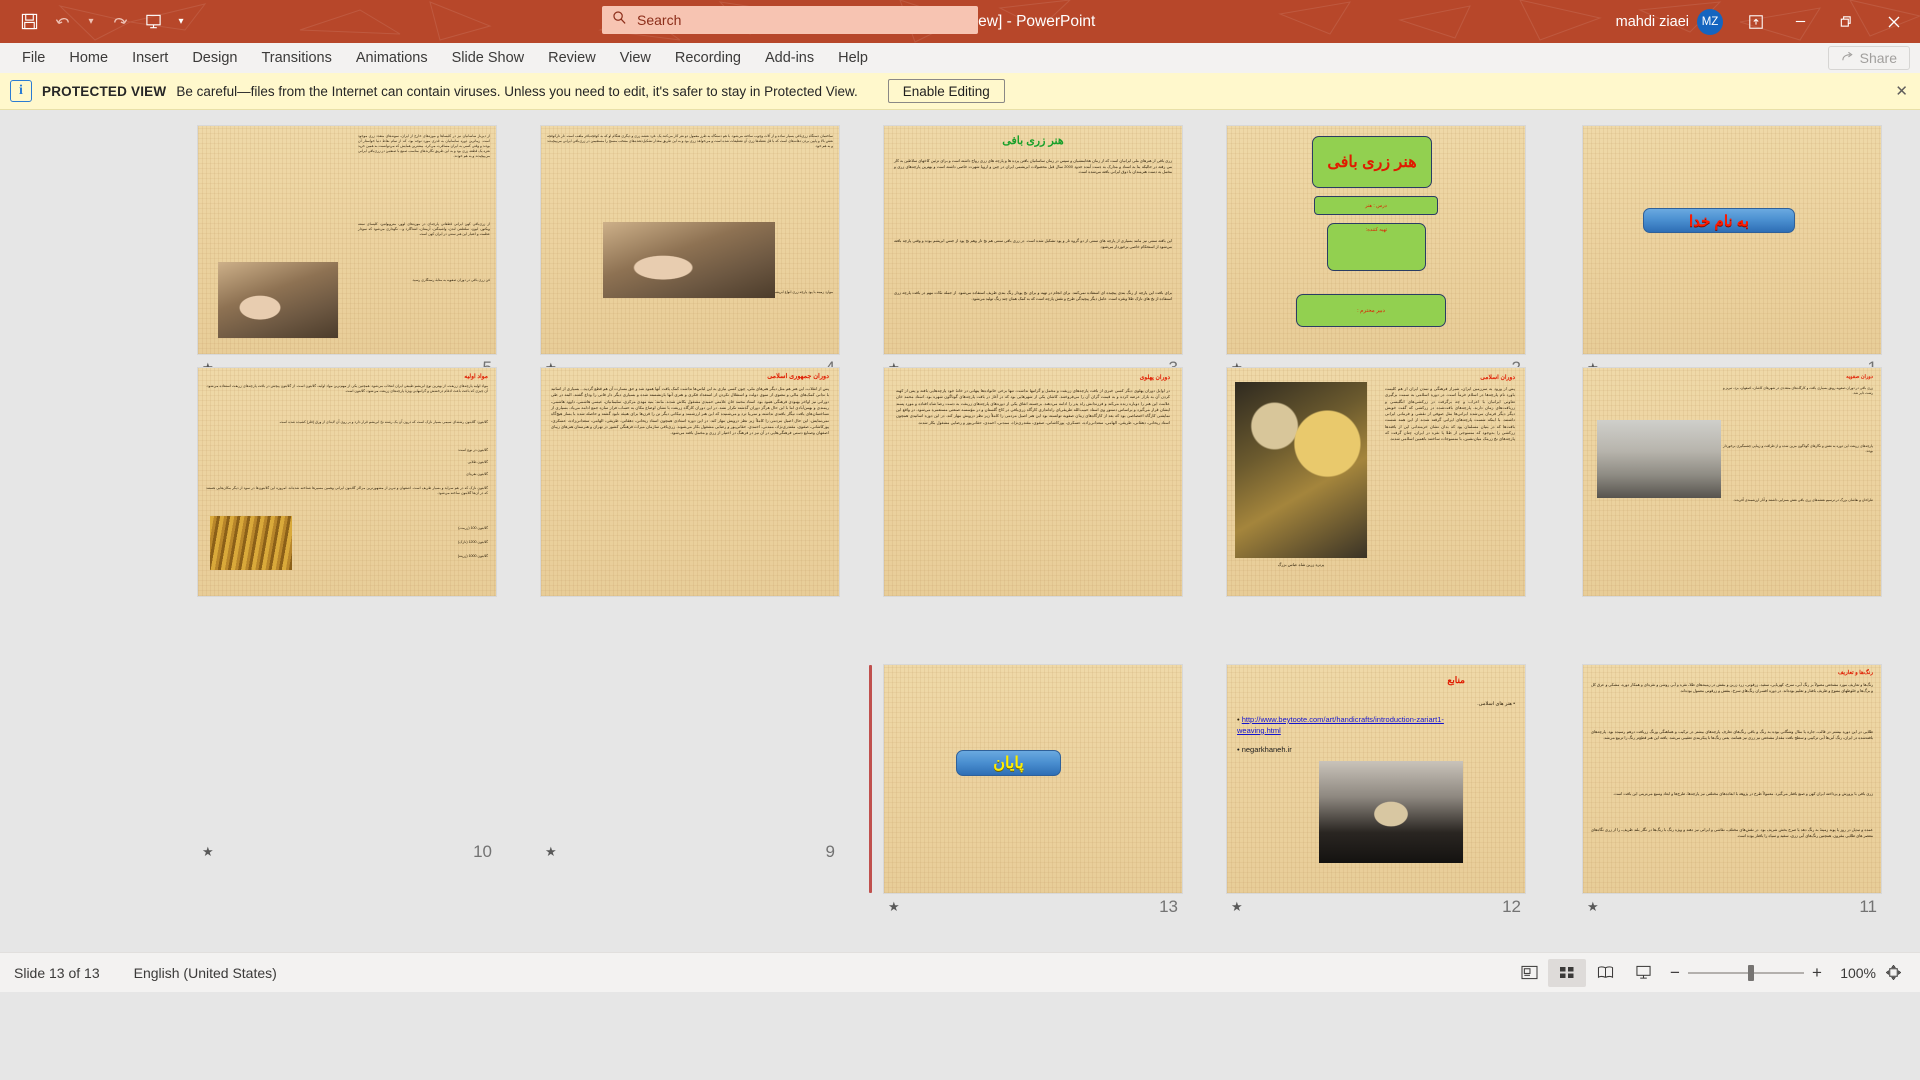 Image resolution: width=1920 pixels, height=1080 pixels. I want to click on selection-indicator, so click(870, 779).